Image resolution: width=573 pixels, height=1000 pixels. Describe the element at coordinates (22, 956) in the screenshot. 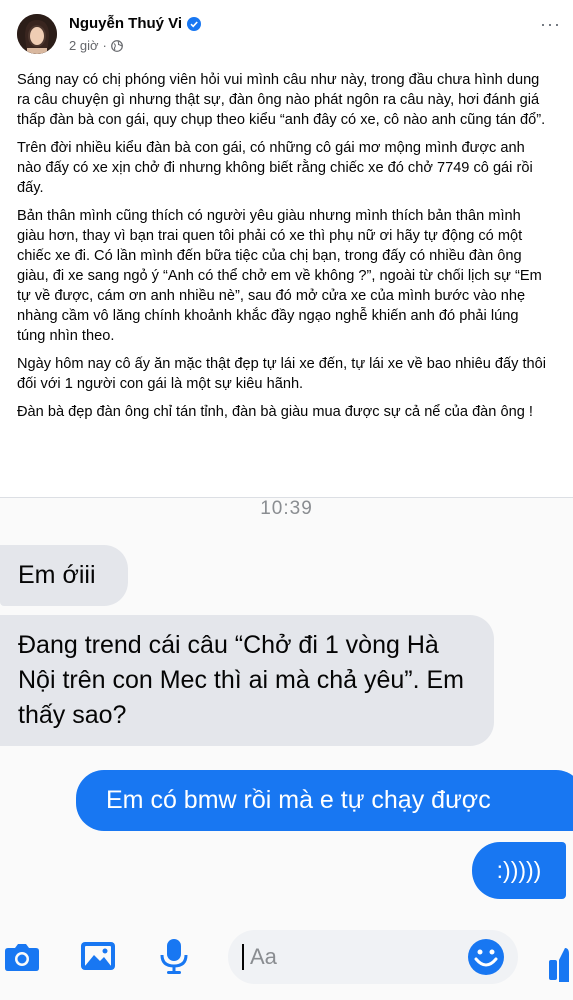

I see `camera-icon` at that location.